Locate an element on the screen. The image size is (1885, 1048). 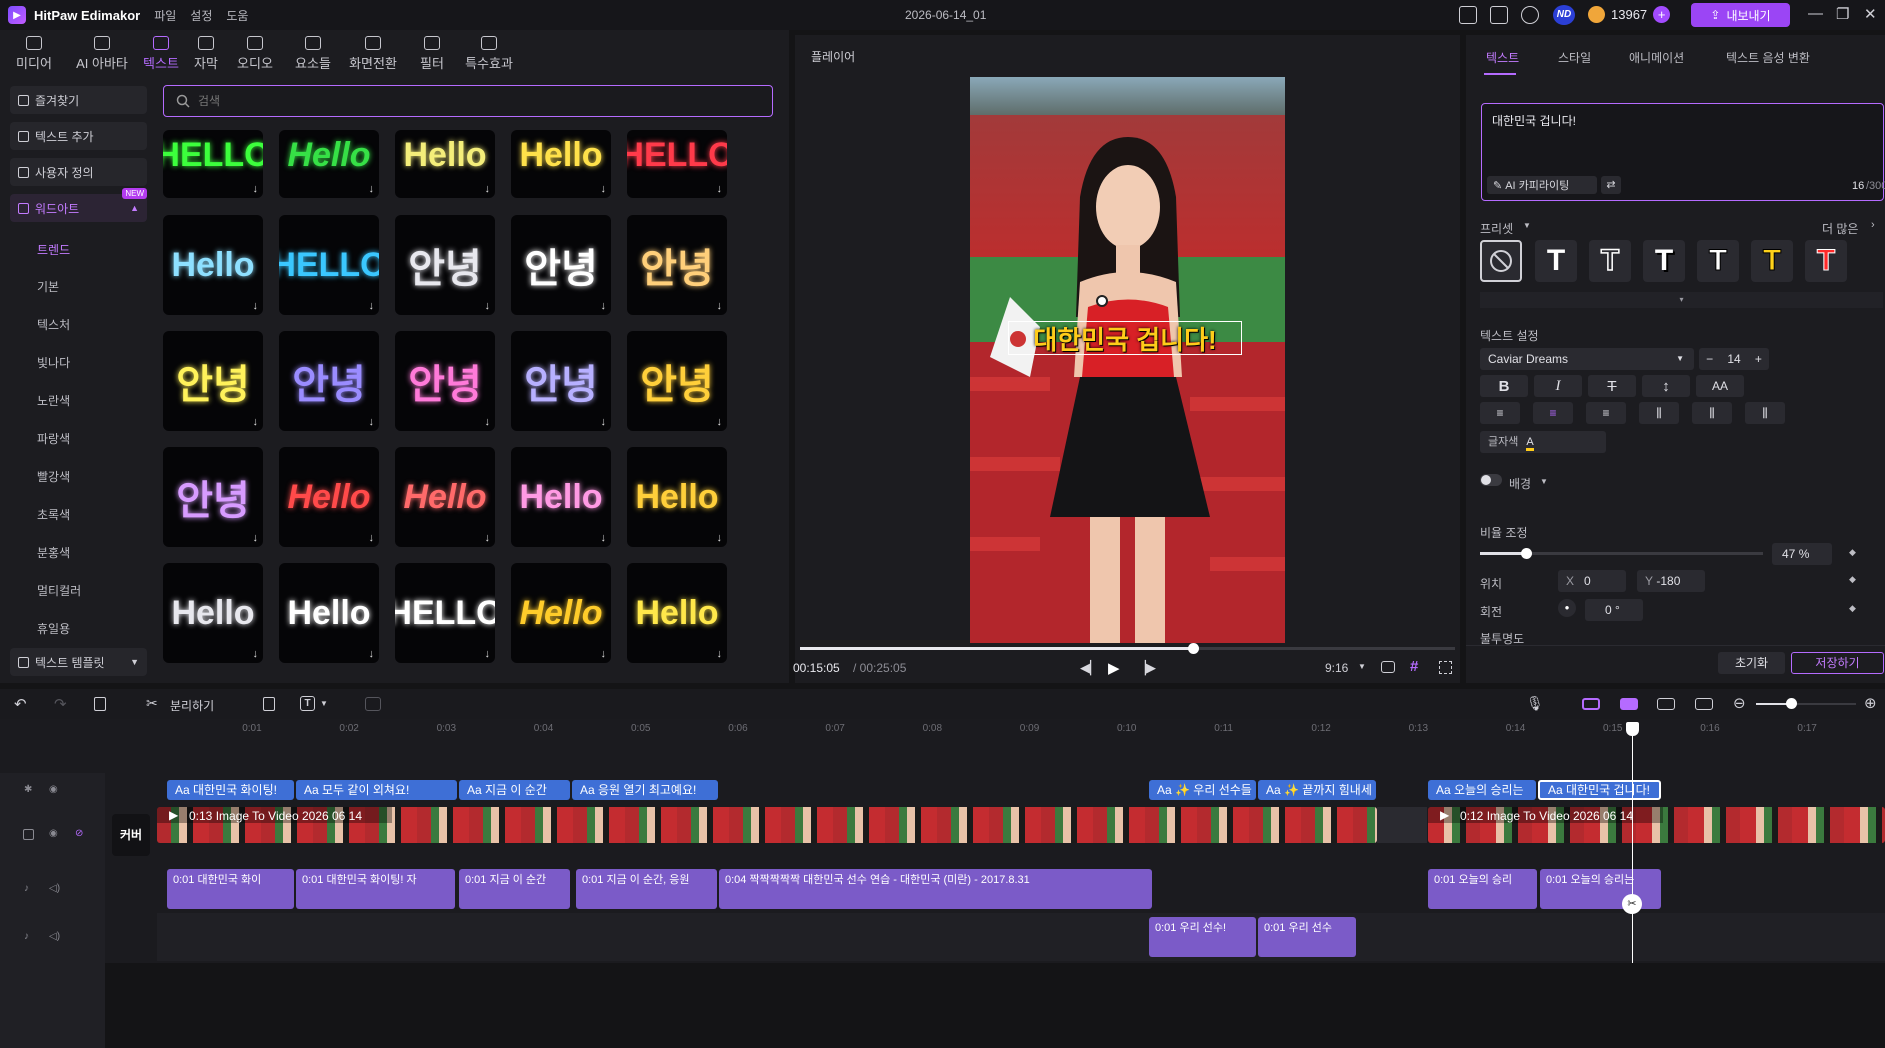
subitem-pink: 분홍색 is located at coordinates (53, 552).